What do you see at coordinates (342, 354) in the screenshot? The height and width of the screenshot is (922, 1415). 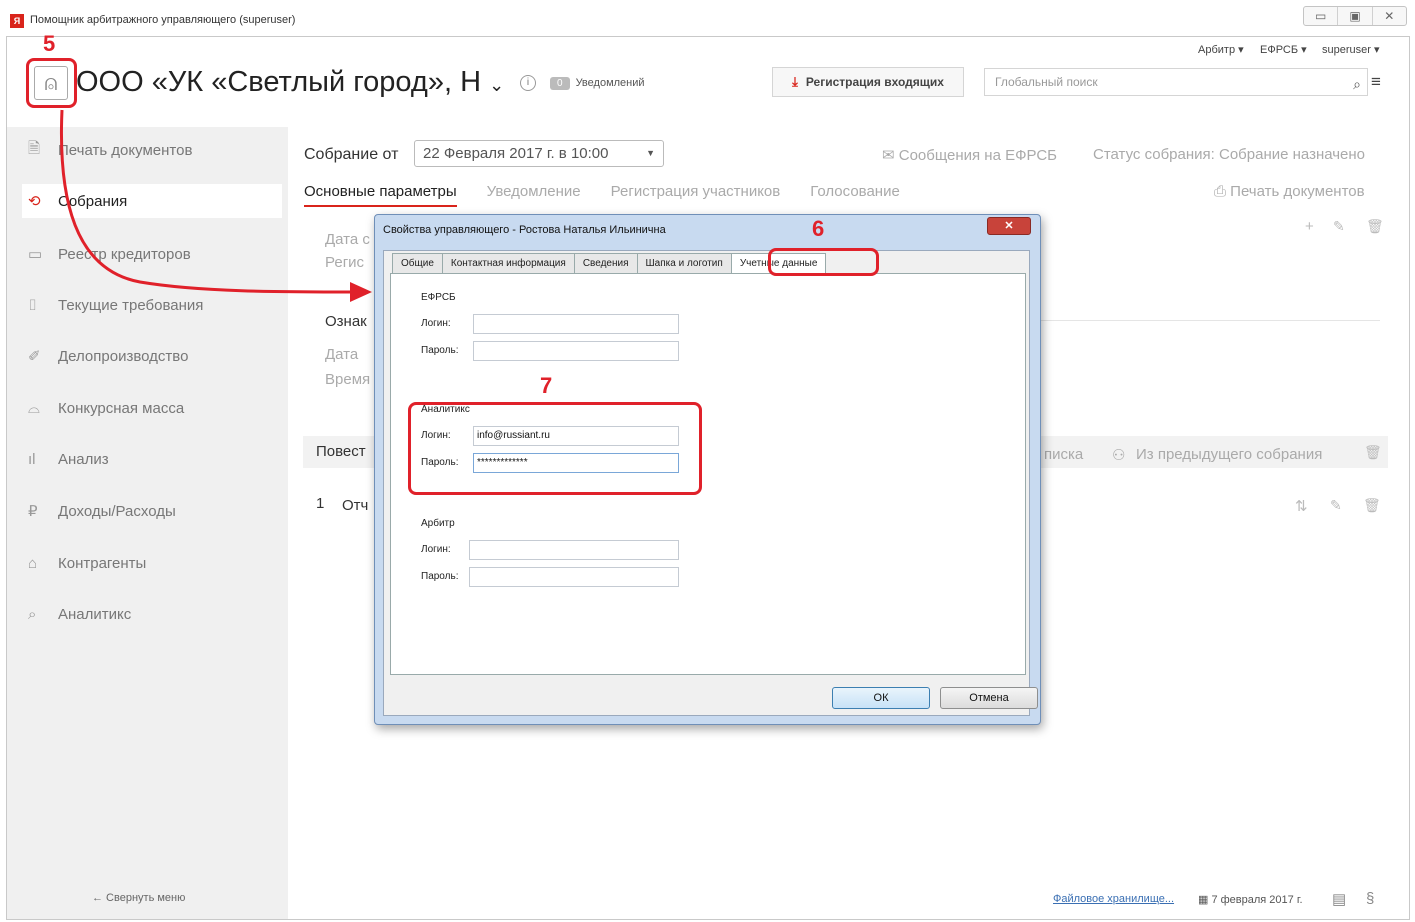 I see `bg-label-date-2: Дата` at bounding box center [342, 354].